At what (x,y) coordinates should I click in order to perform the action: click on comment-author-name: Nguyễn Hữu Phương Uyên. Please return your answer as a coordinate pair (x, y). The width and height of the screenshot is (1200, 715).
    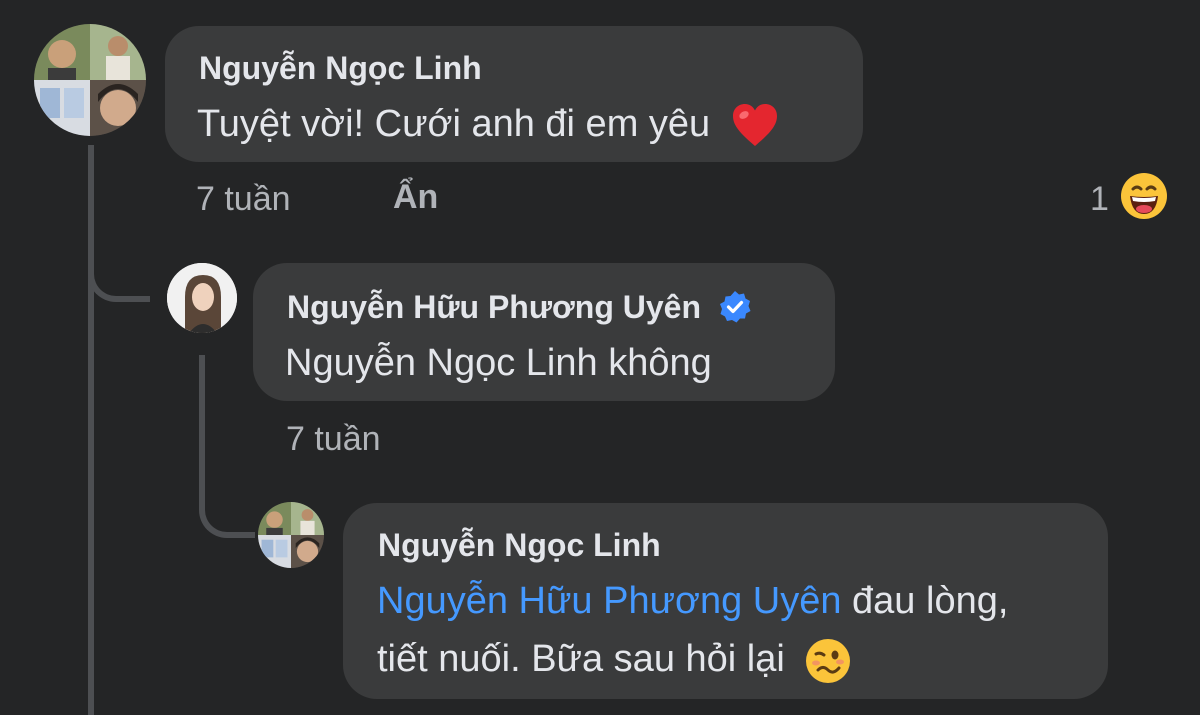
    Looking at the image, I should click on (494, 307).